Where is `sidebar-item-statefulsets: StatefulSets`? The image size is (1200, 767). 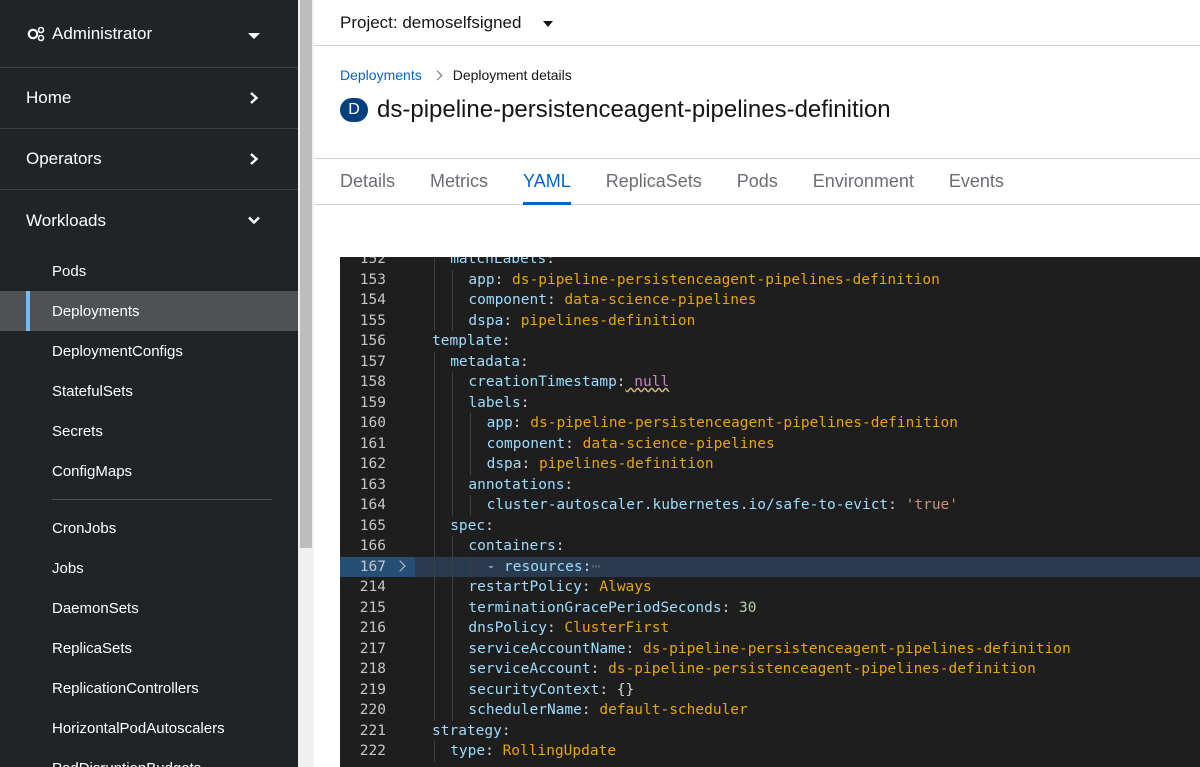 sidebar-item-statefulsets: StatefulSets is located at coordinates (149, 391).